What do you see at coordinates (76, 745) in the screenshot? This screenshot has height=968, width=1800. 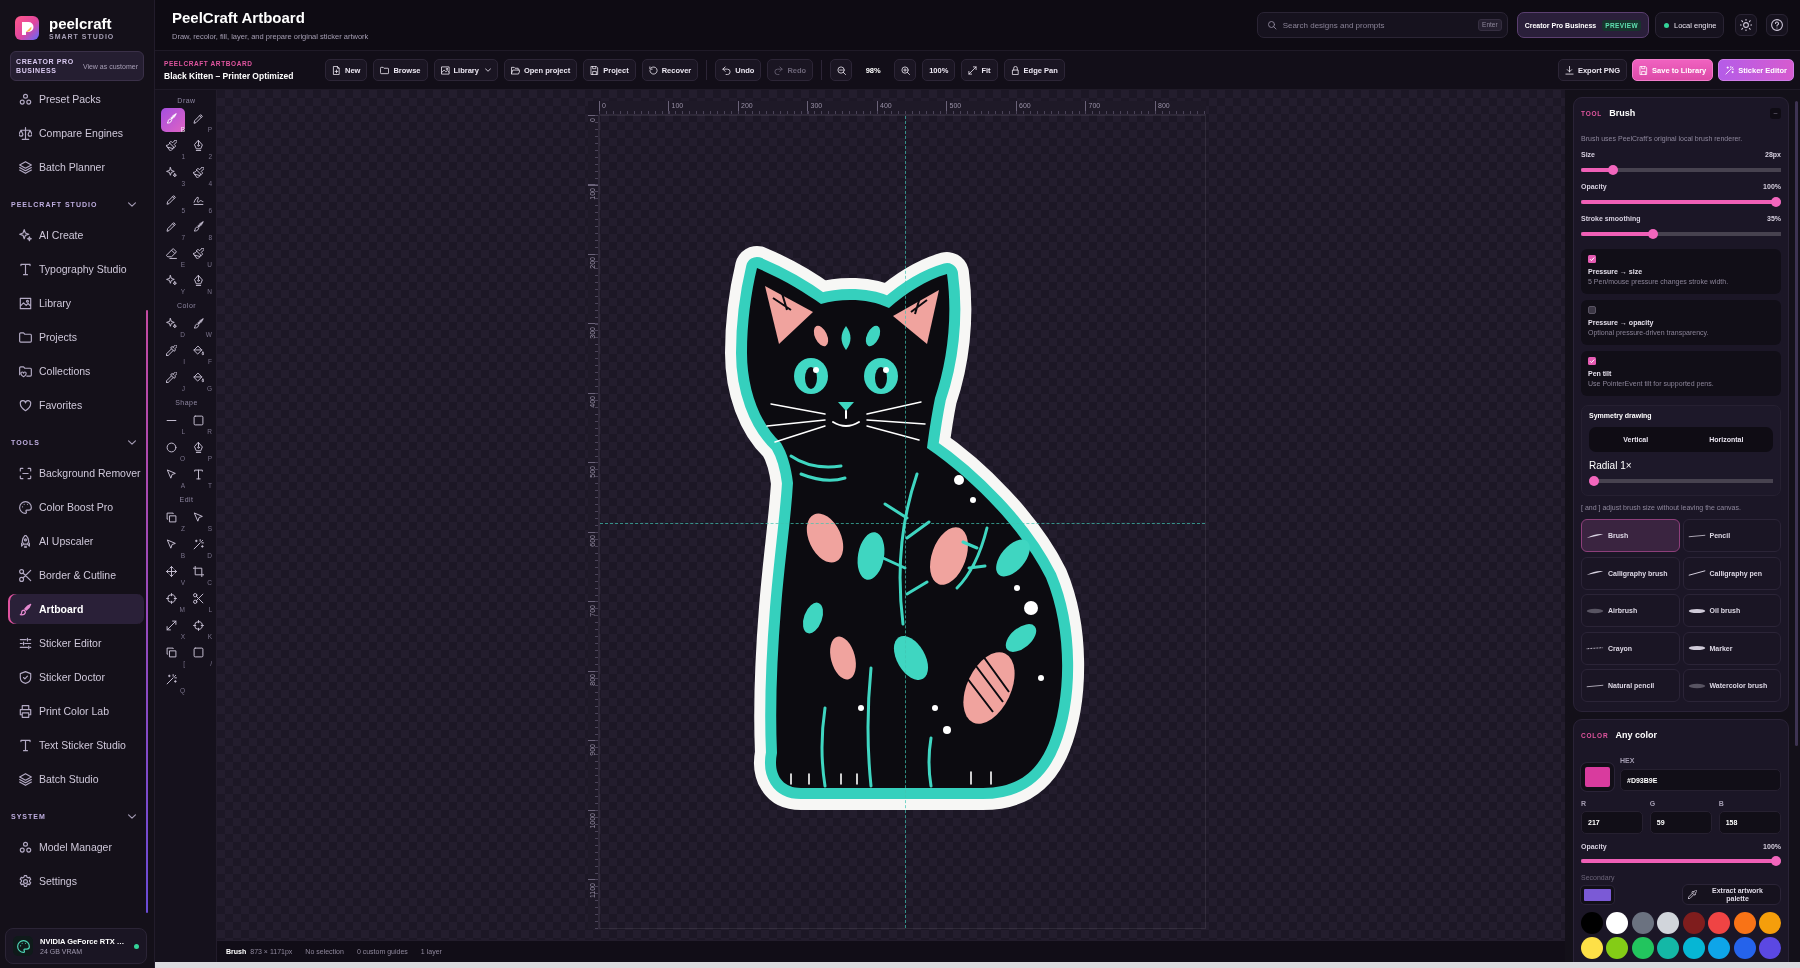 I see `nav-item: Text Sticker Studio` at bounding box center [76, 745].